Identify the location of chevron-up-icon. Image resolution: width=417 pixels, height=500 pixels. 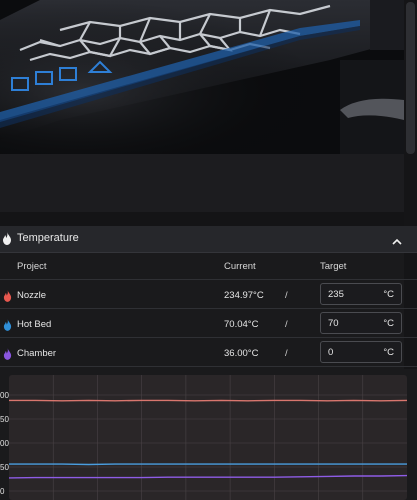
(397, 242).